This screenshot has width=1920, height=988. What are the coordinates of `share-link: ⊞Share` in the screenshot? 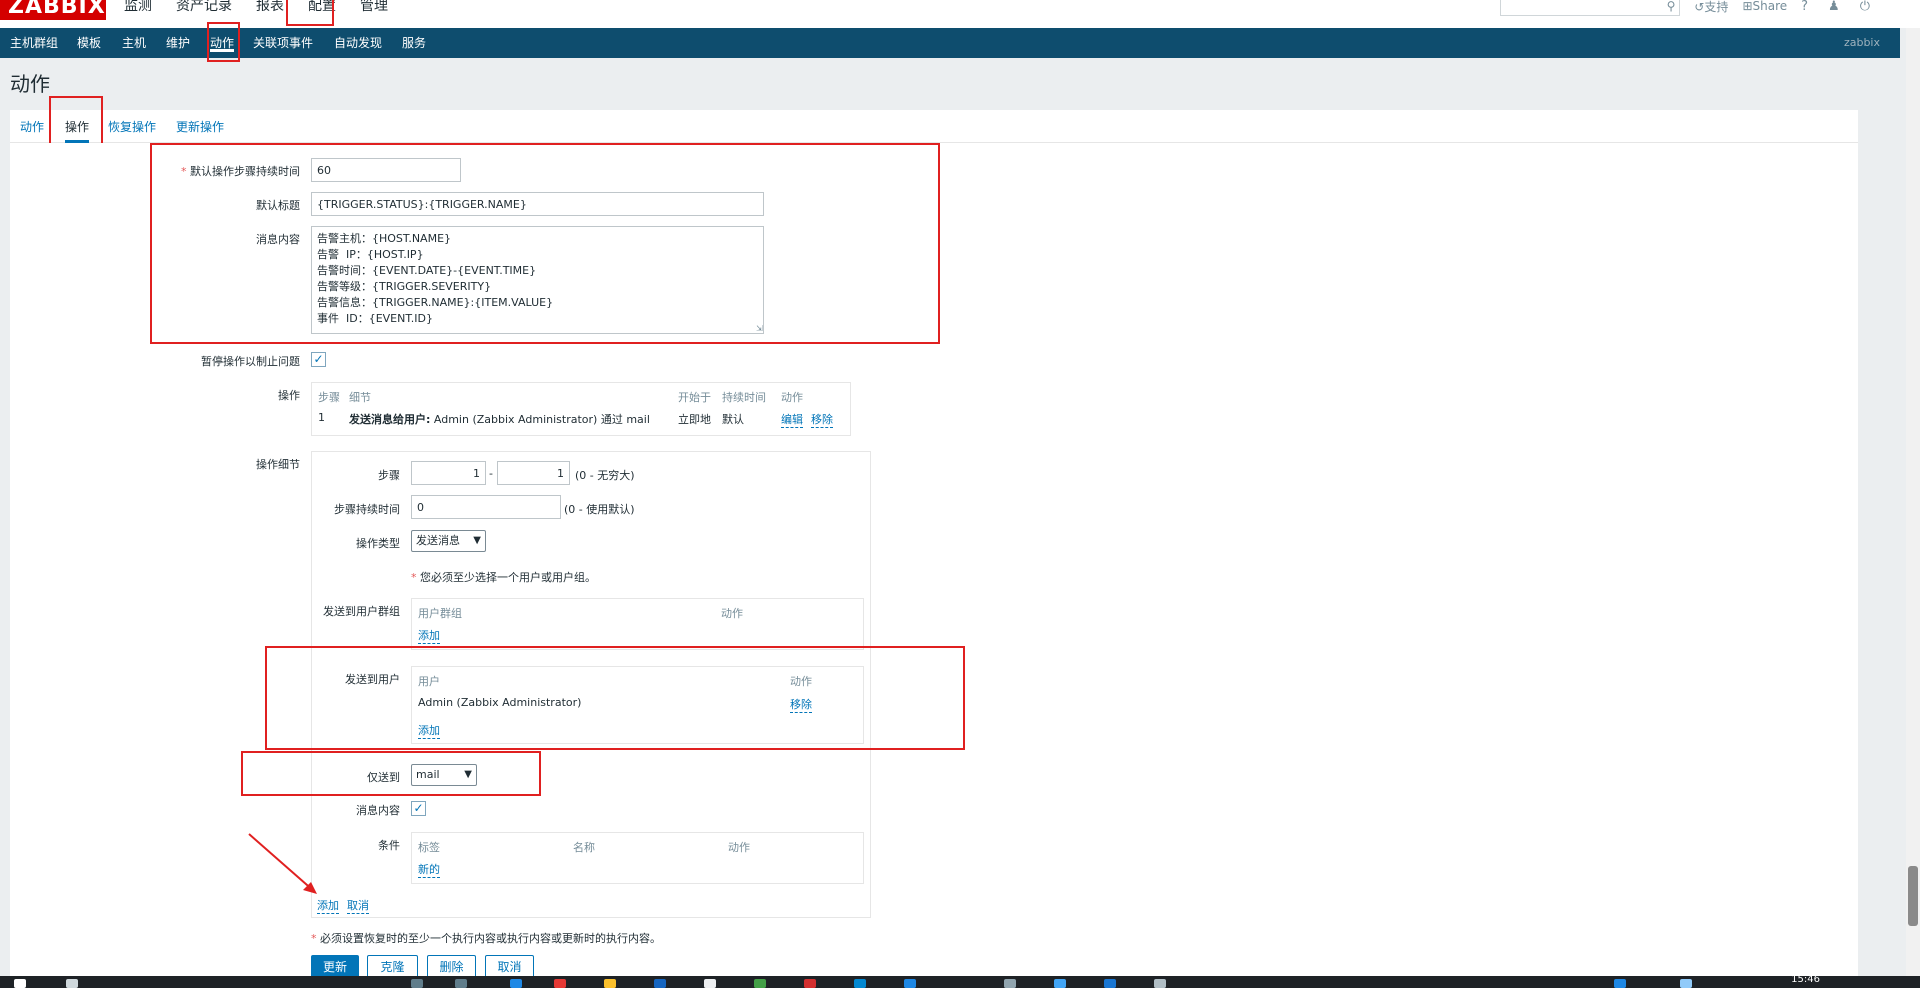 It's located at (1764, 6).